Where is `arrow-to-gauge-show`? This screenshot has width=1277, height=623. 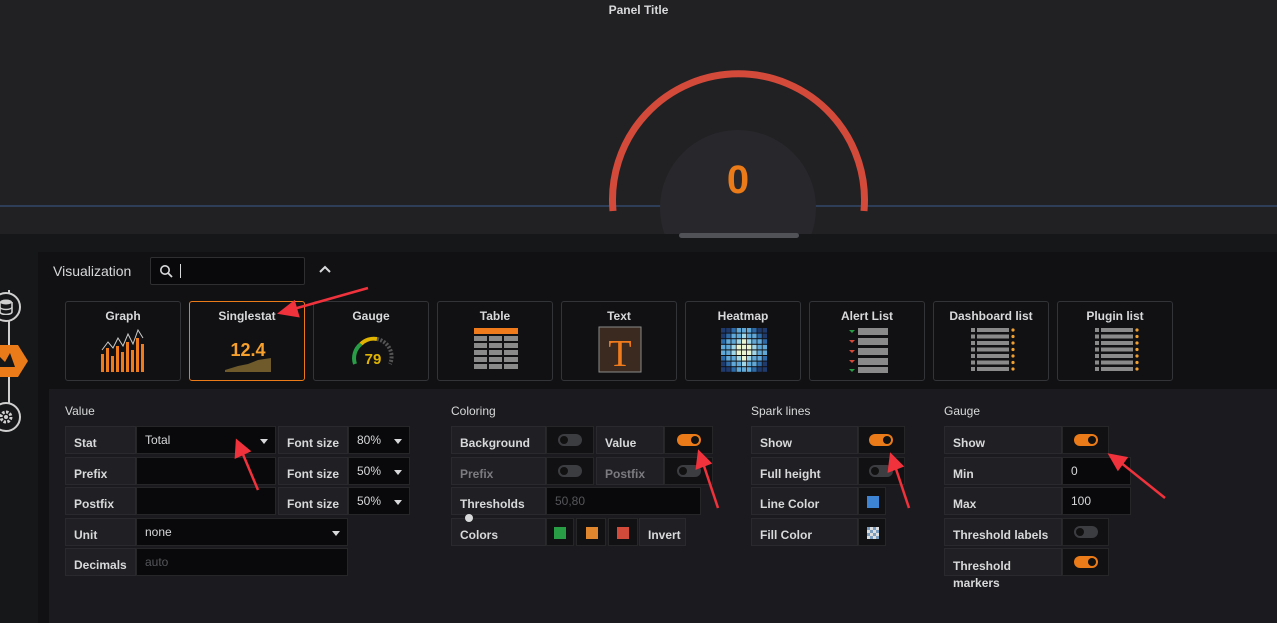
arrow-to-gauge-show is located at coordinates (1142, 480).